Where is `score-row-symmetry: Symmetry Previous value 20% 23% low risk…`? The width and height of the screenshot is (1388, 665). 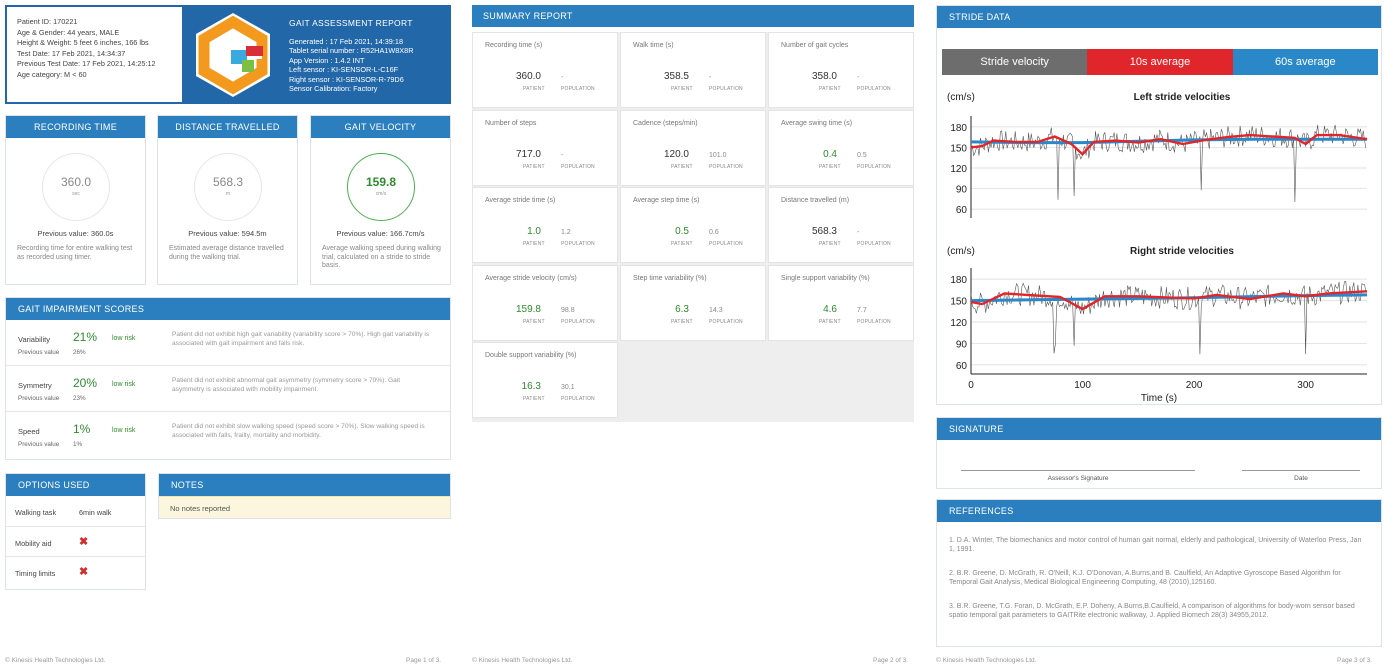 score-row-symmetry: Symmetry Previous value 20% 23% low risk… is located at coordinates (228, 389).